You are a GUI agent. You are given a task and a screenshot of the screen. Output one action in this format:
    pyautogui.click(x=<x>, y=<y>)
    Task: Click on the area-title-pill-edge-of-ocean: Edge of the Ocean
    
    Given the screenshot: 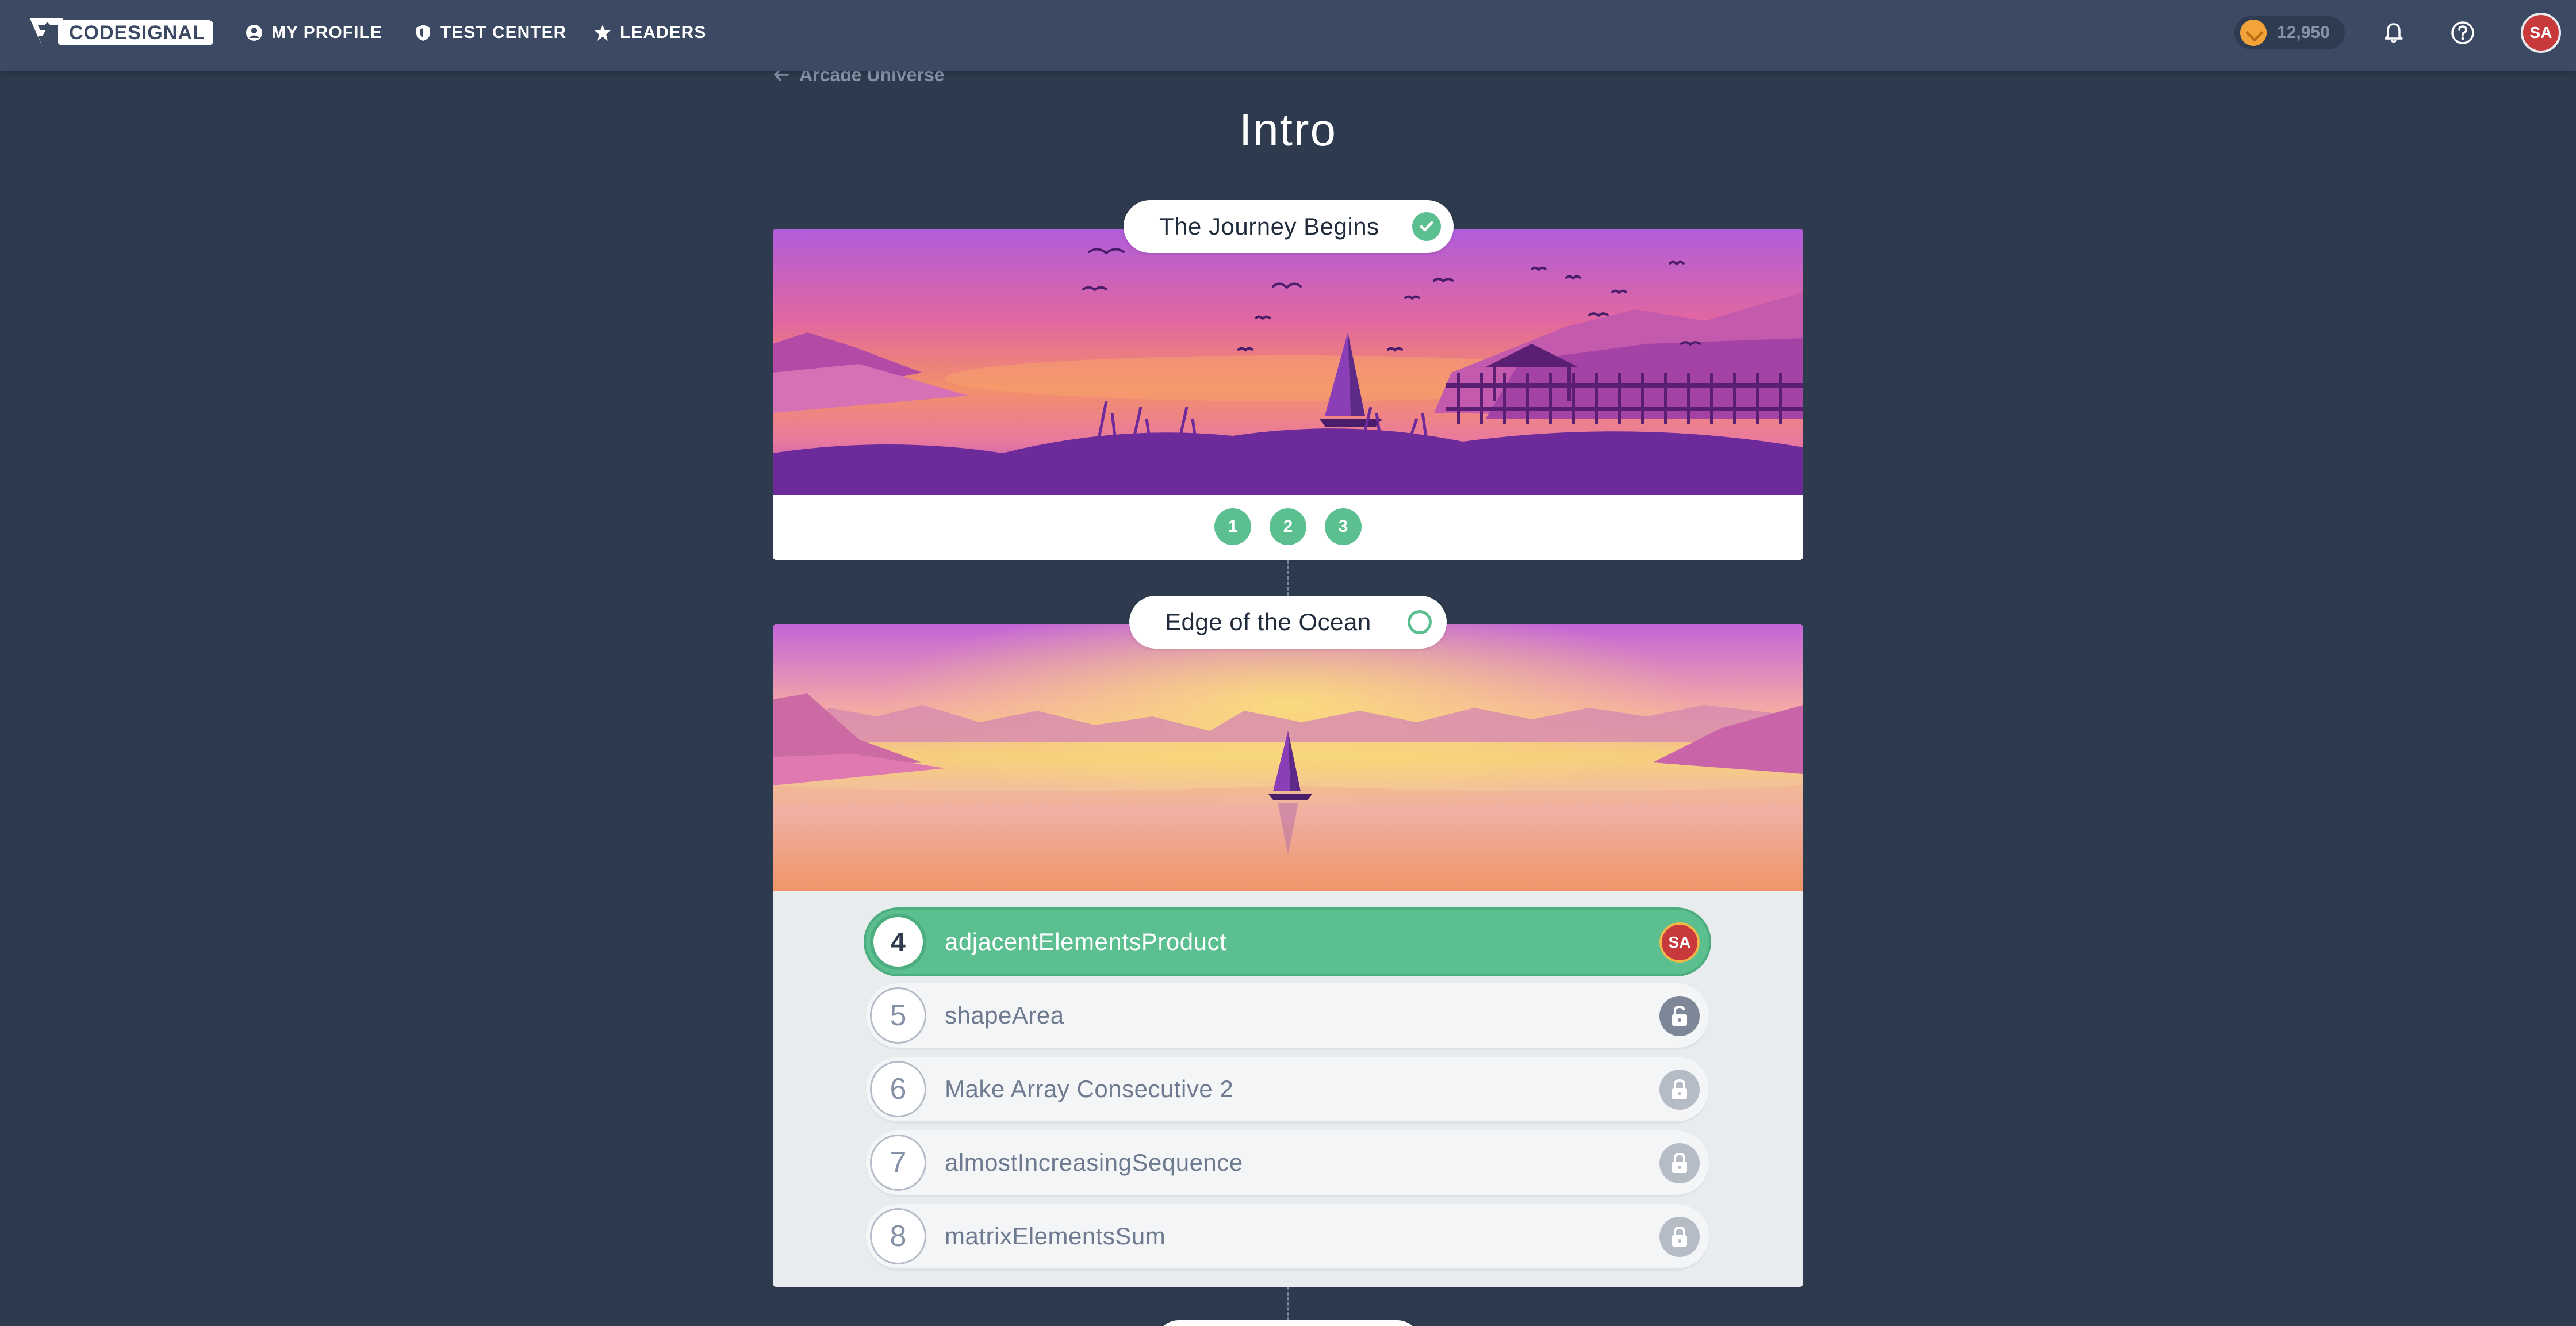 What is the action you would take?
    pyautogui.click(x=1288, y=623)
    